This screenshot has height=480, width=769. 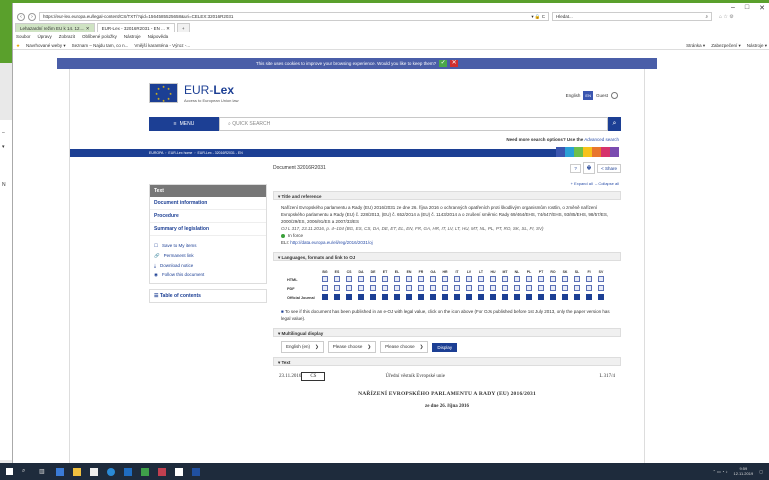 What do you see at coordinates (352, 347) in the screenshot?
I see `language-select-2: Please choose ❯` at bounding box center [352, 347].